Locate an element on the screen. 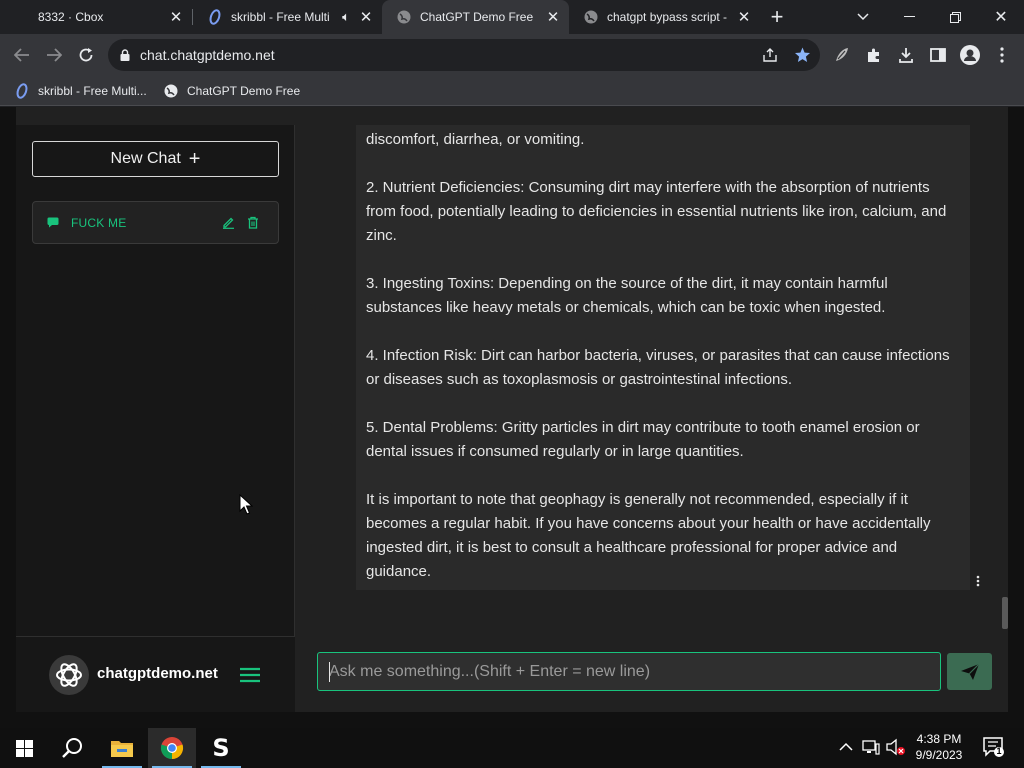 This screenshot has height=768, width=1024. folder-icon is located at coordinates (122, 749).